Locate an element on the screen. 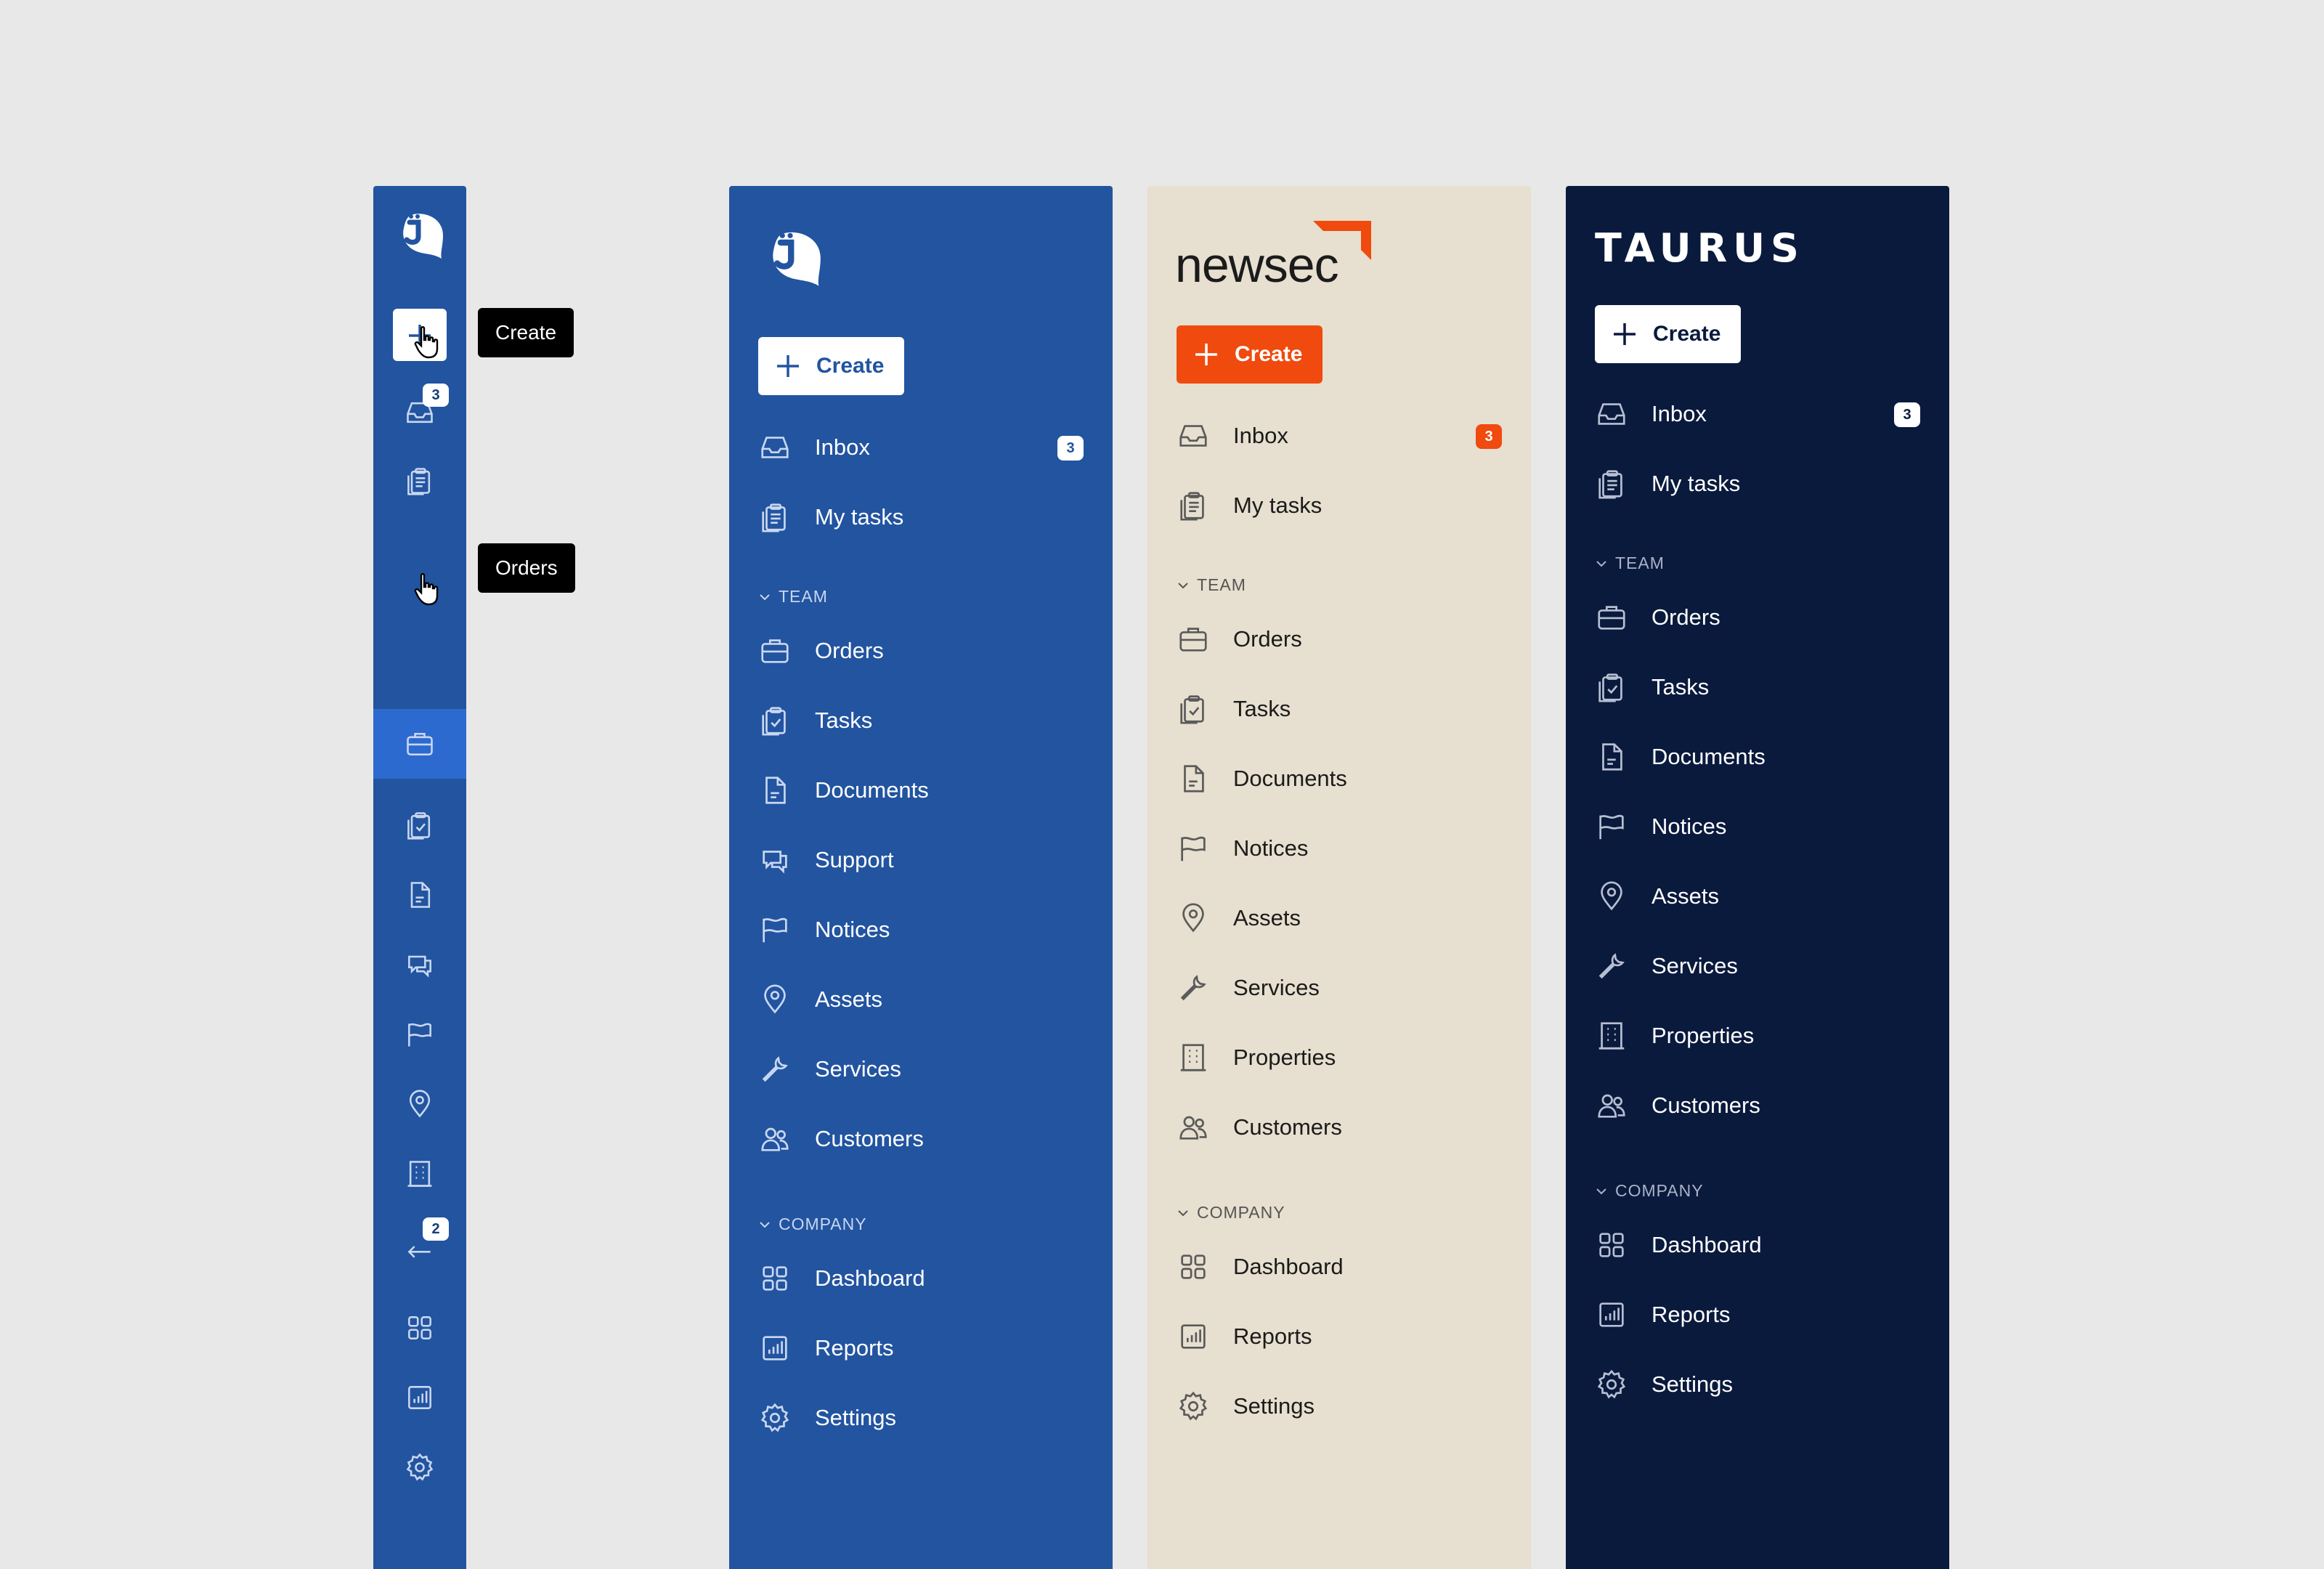 The height and width of the screenshot is (1569, 2324). inbox-count-badge: 3 is located at coordinates (1907, 414).